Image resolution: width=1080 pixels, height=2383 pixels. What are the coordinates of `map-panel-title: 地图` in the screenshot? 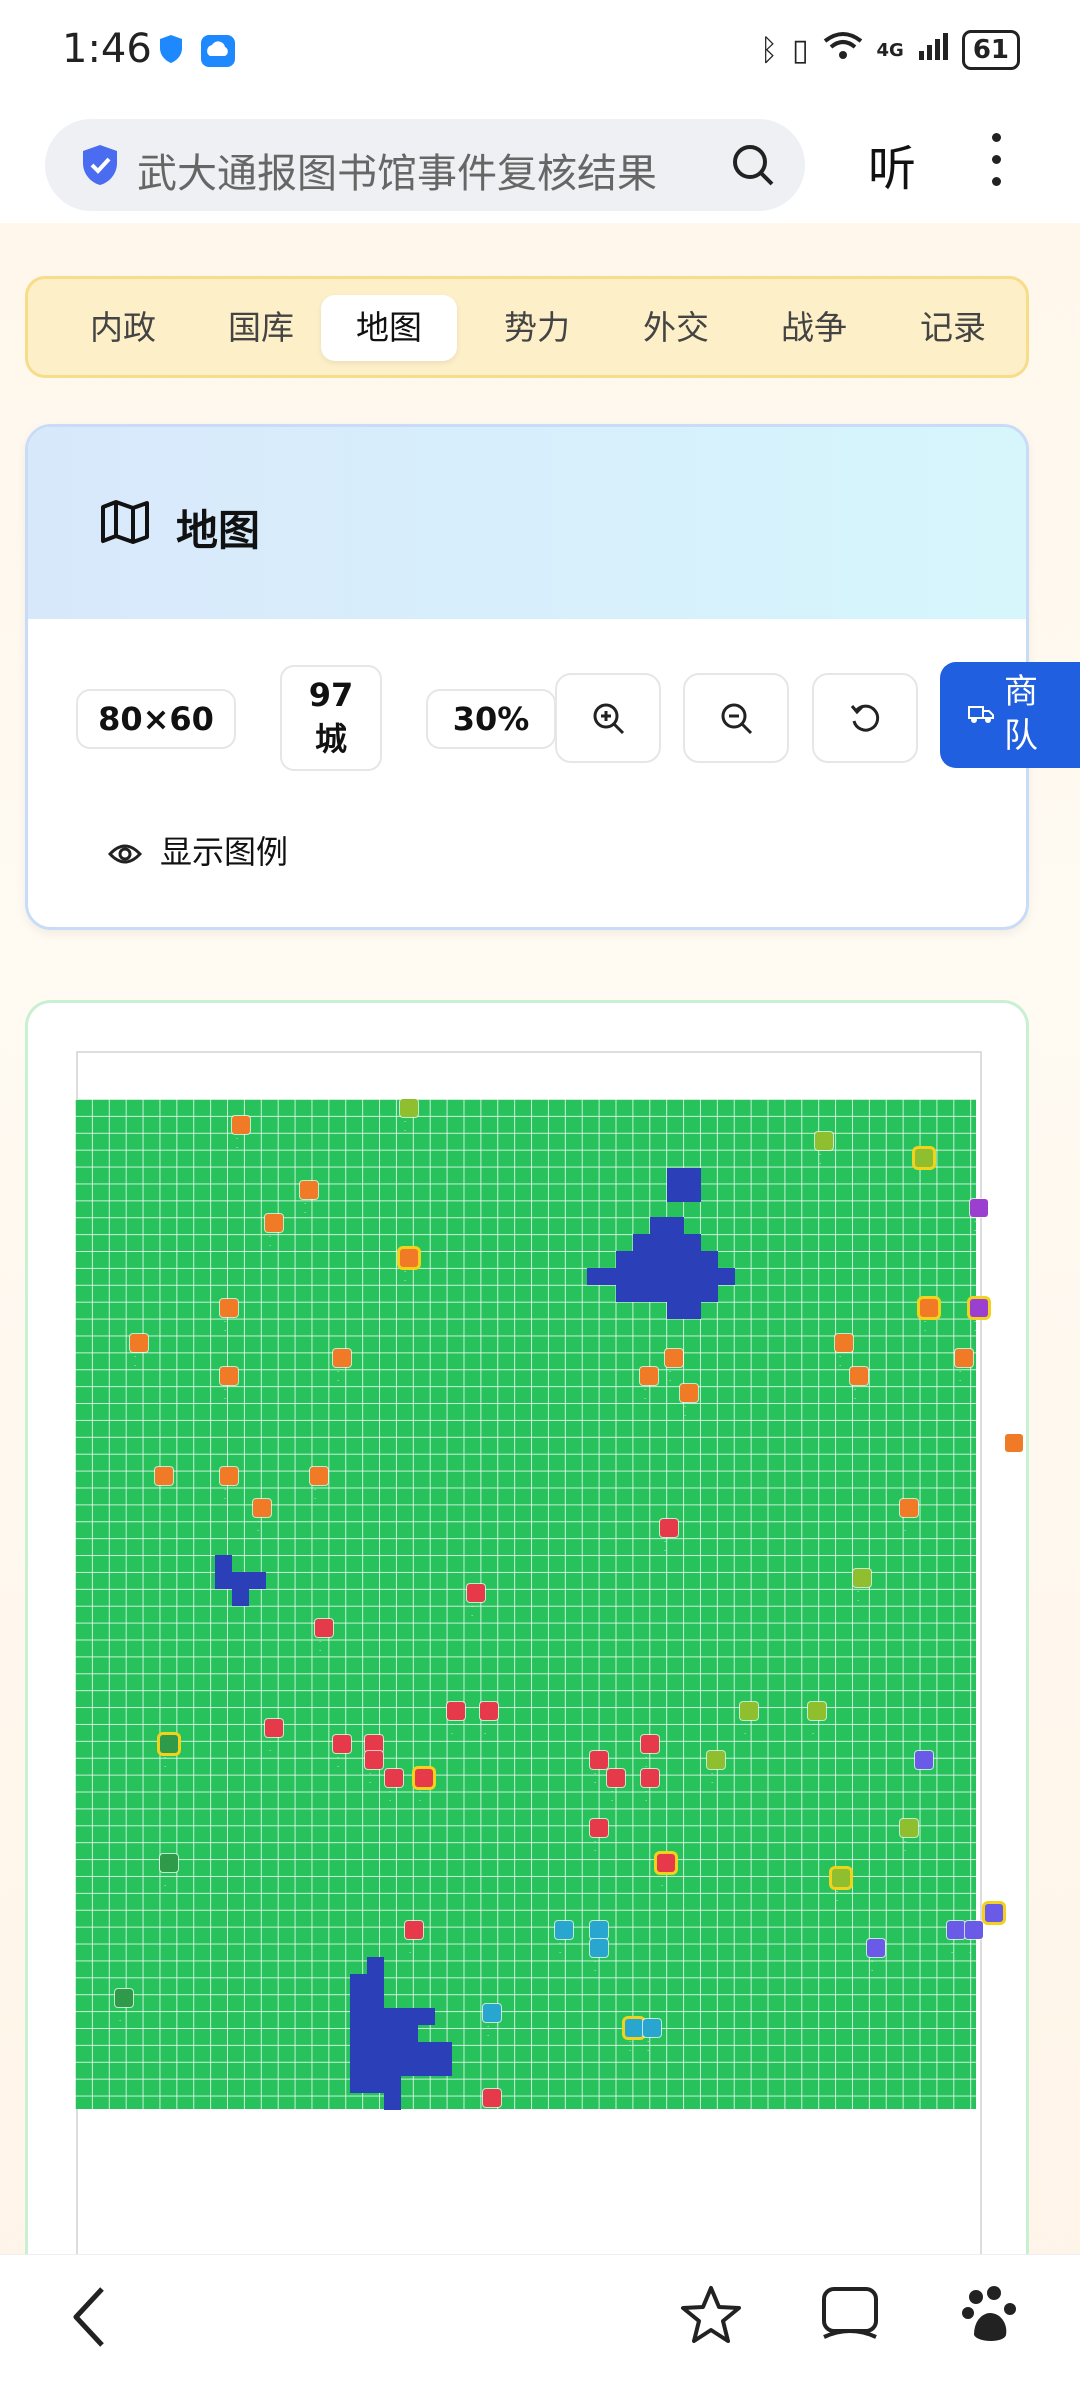 It's located at (218, 530).